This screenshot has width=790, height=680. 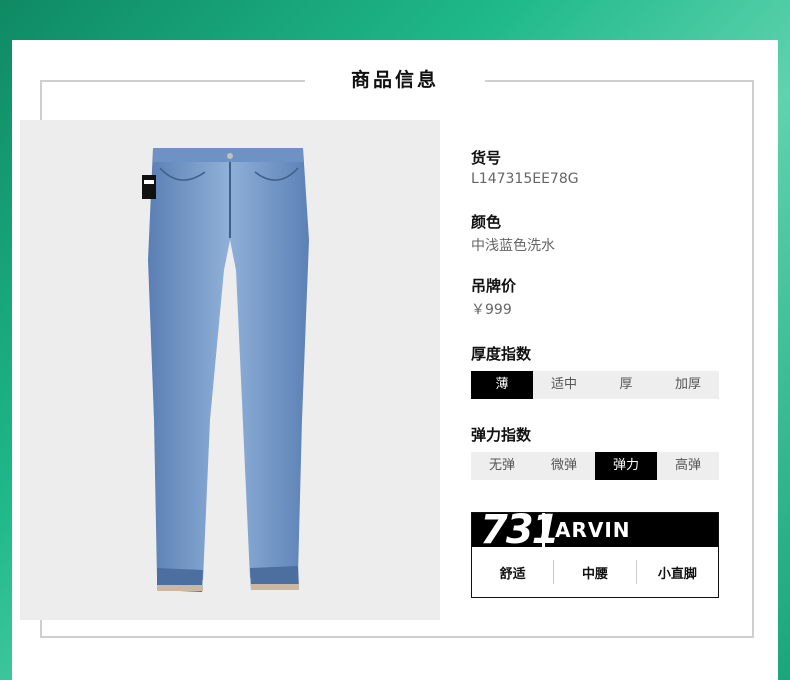 I want to click on price-value: ￥999, so click(x=491, y=310).